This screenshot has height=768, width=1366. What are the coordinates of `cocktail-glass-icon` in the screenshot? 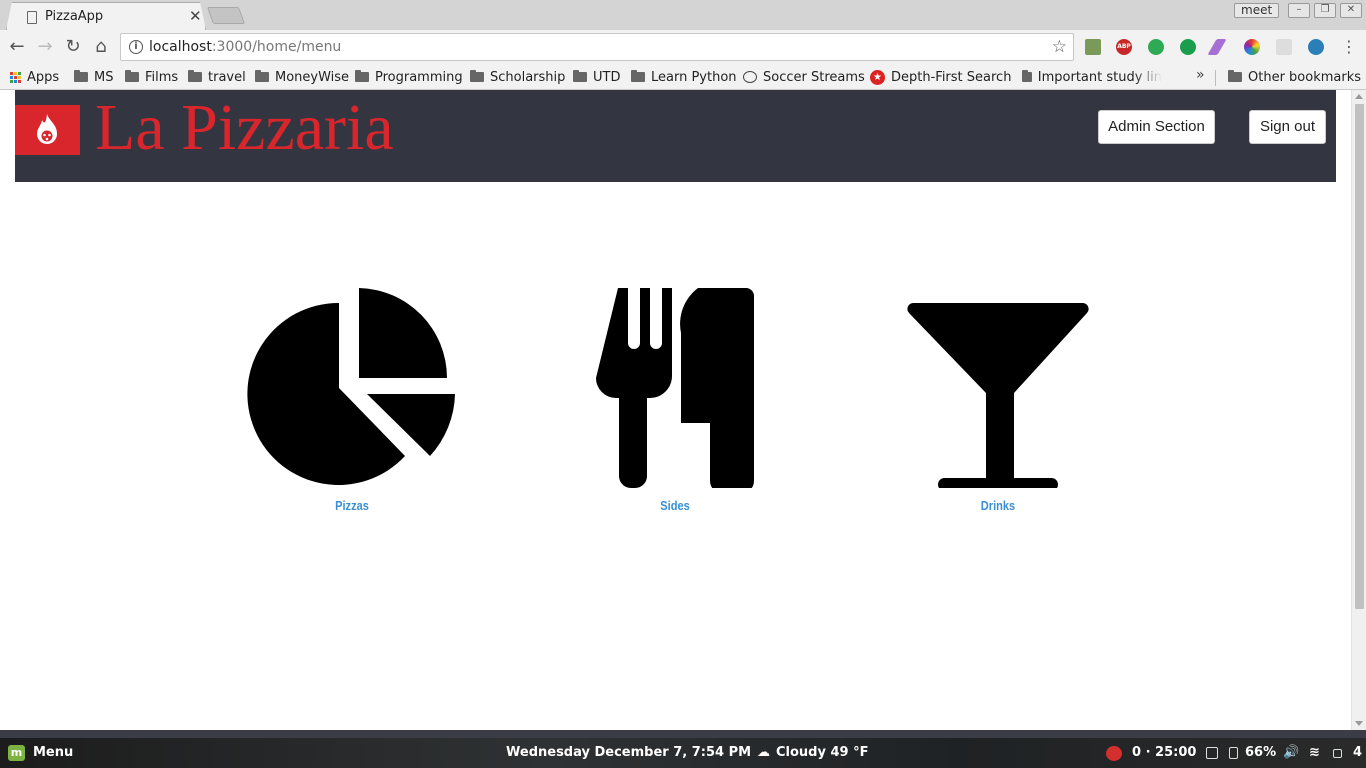 It's located at (998, 395).